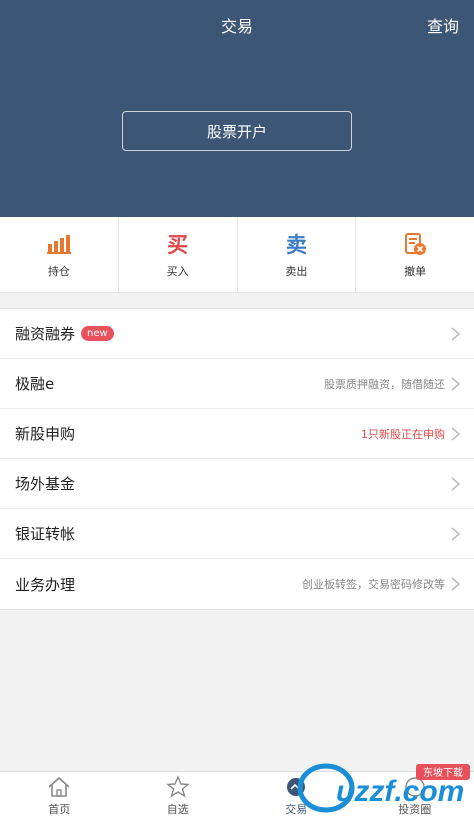 This screenshot has height=819, width=474. What do you see at coordinates (58, 271) in the screenshot?
I see `action-holdings-label: 持仓` at bounding box center [58, 271].